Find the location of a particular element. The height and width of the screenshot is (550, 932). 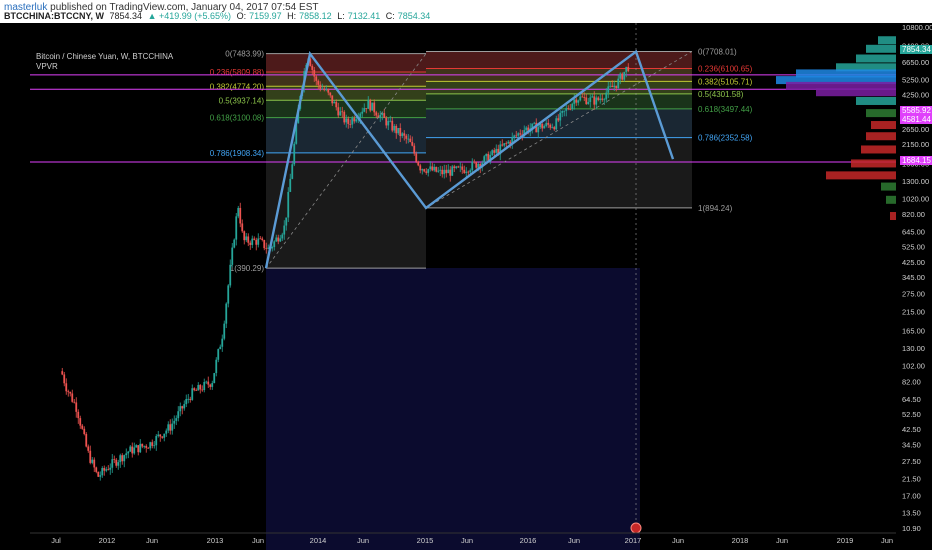

chart-legend: Bitcoin / Chinese Yuan, W, BTCCHINA VPVR is located at coordinates (104, 62).